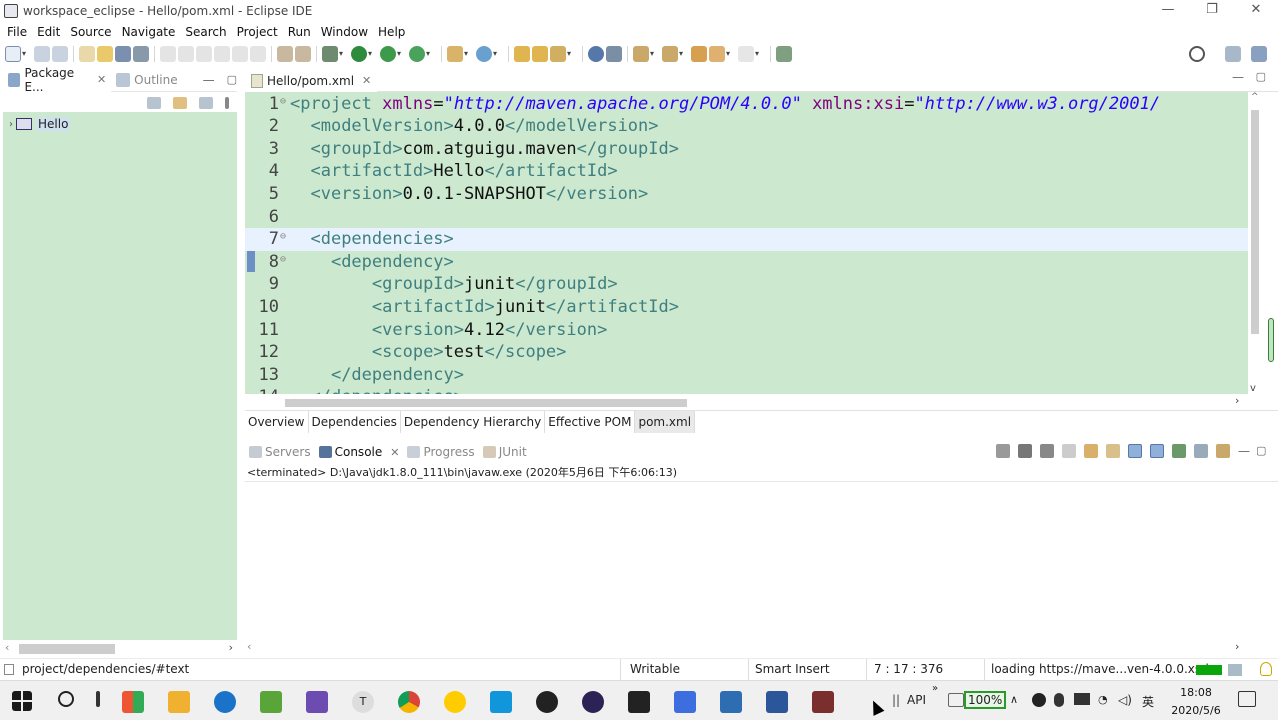 Image resolution: width=1278 pixels, height=720 pixels. What do you see at coordinates (654, 54) in the screenshot?
I see `next-annotation-dropdown-icon: ▾` at bounding box center [654, 54].